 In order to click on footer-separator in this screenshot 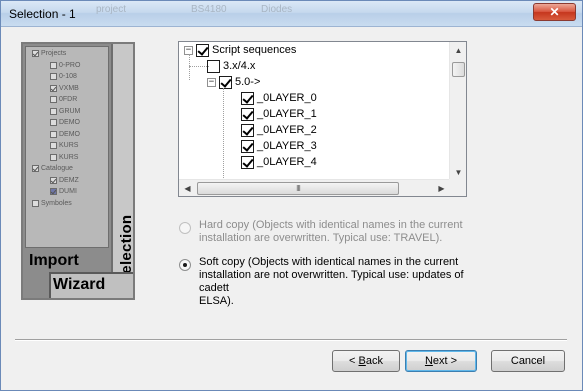, I will do `click(291, 340)`.